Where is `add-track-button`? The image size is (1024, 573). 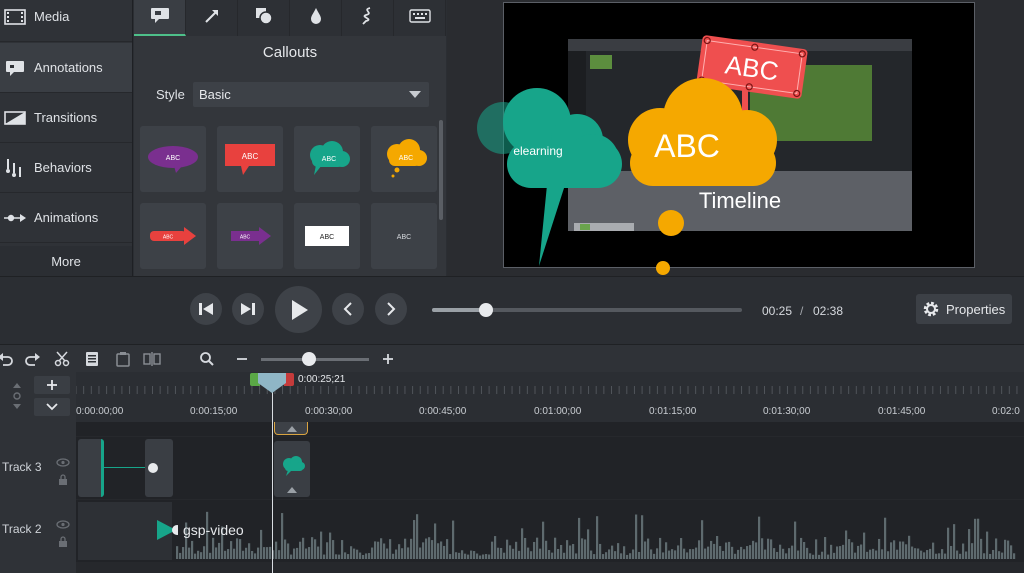
add-track-button is located at coordinates (52, 385).